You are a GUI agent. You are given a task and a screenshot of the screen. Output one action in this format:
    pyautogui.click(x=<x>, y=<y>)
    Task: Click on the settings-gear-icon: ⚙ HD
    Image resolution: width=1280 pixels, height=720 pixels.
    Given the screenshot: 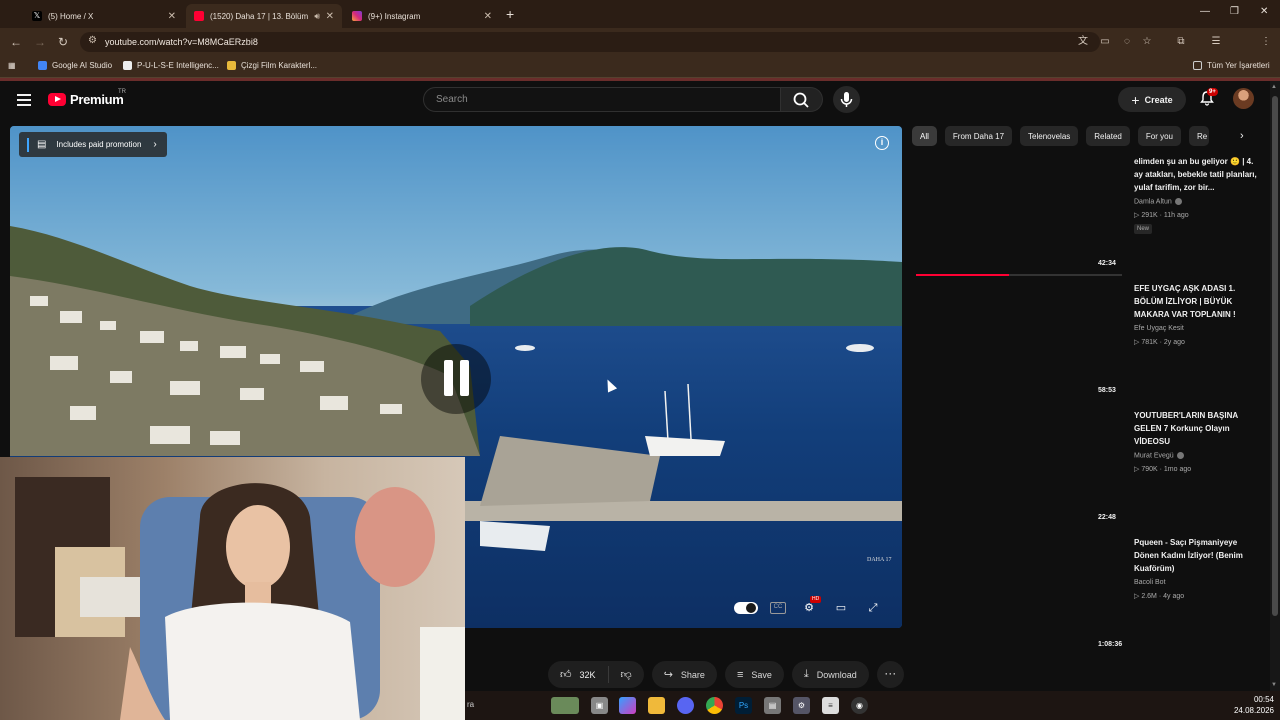 What is the action you would take?
    pyautogui.click(x=811, y=606)
    